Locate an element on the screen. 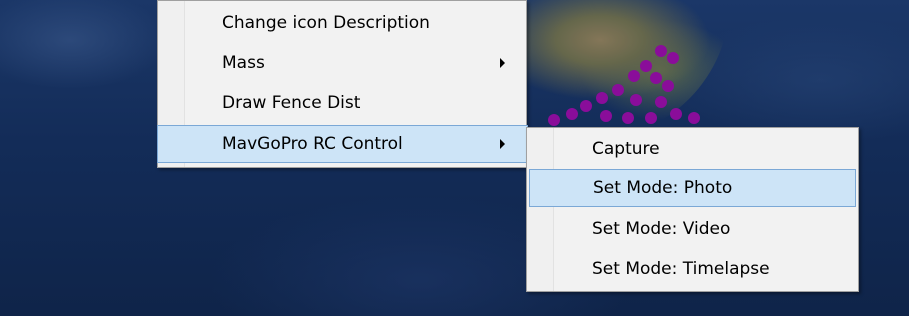 The width and height of the screenshot is (909, 316). menu-item-mavgopro-rc-control: MavGoPro RC Control is located at coordinates (342, 144).